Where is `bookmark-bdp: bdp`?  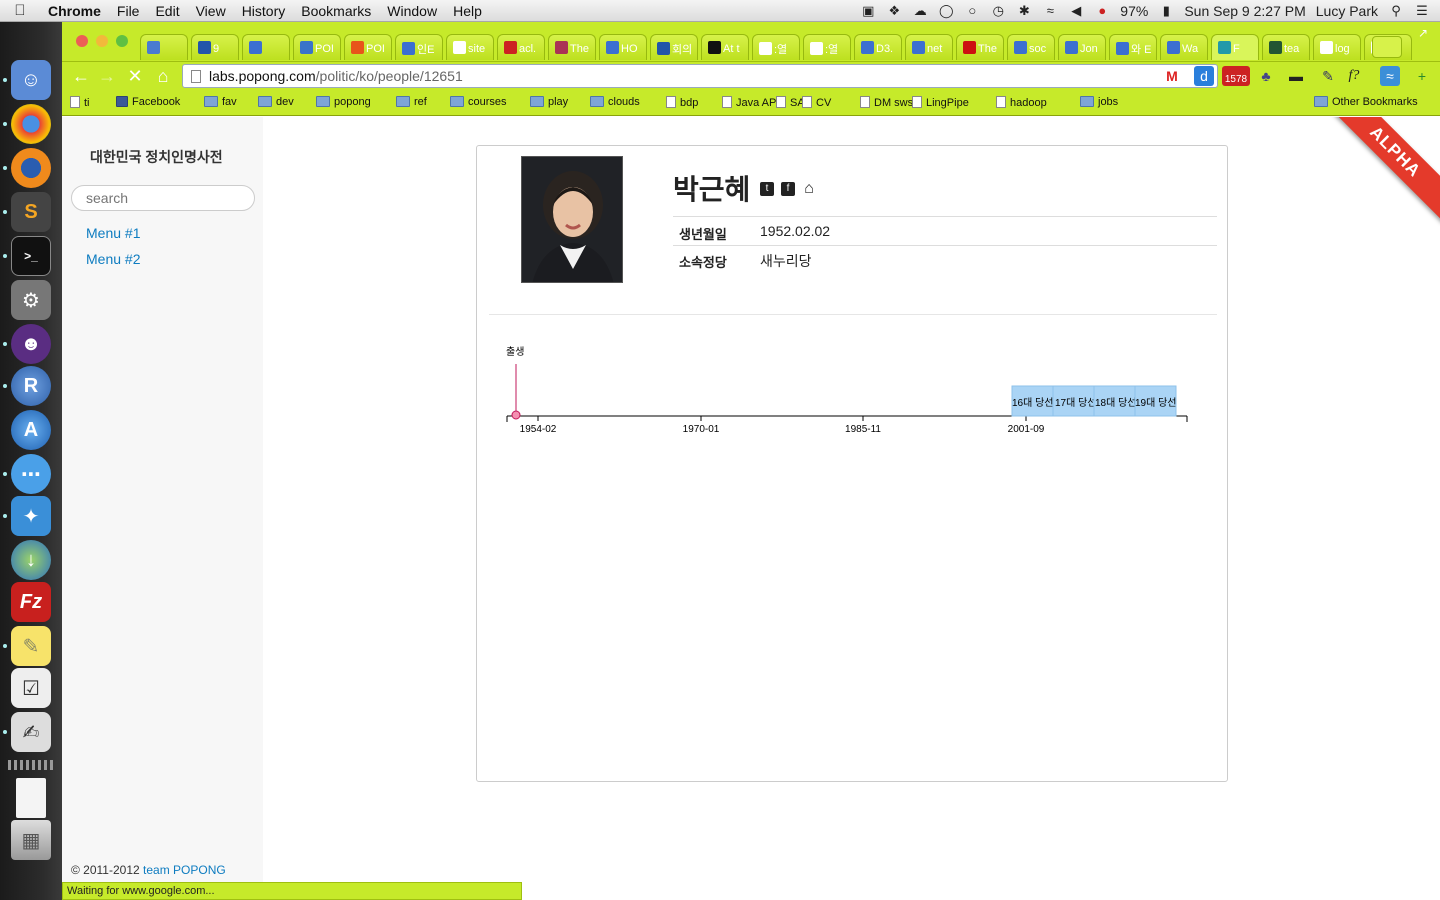 bookmark-bdp: bdp is located at coordinates (682, 102).